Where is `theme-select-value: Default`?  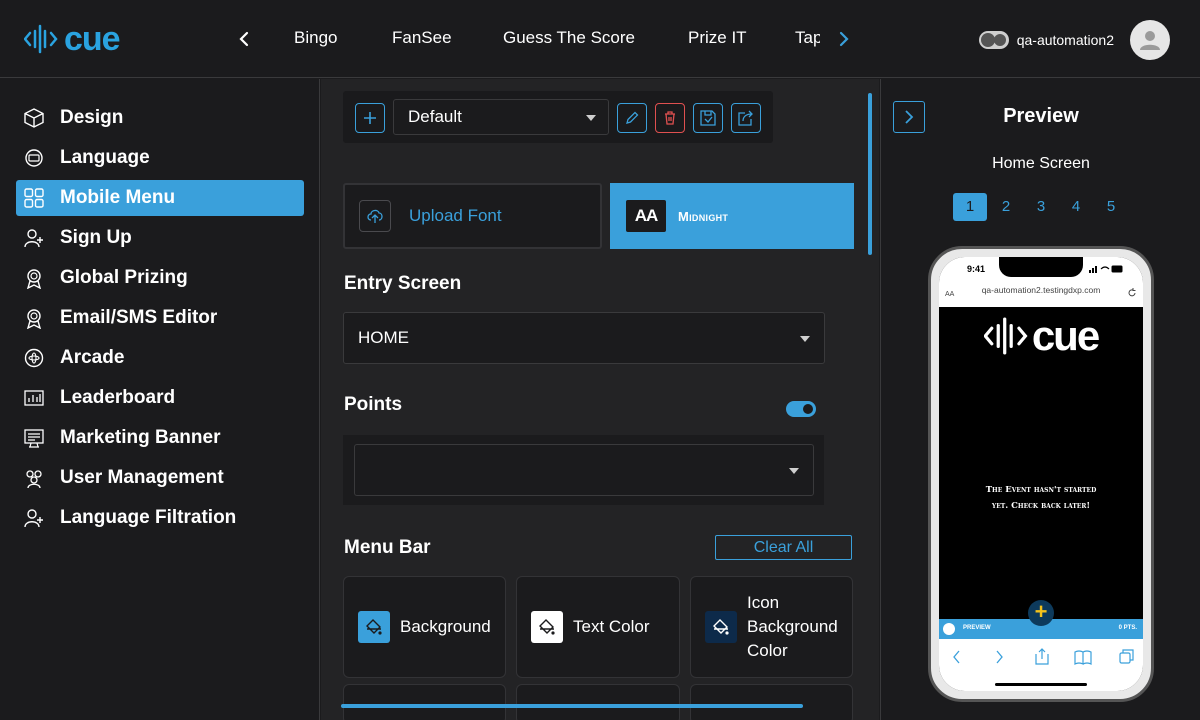 theme-select-value: Default is located at coordinates (435, 116).